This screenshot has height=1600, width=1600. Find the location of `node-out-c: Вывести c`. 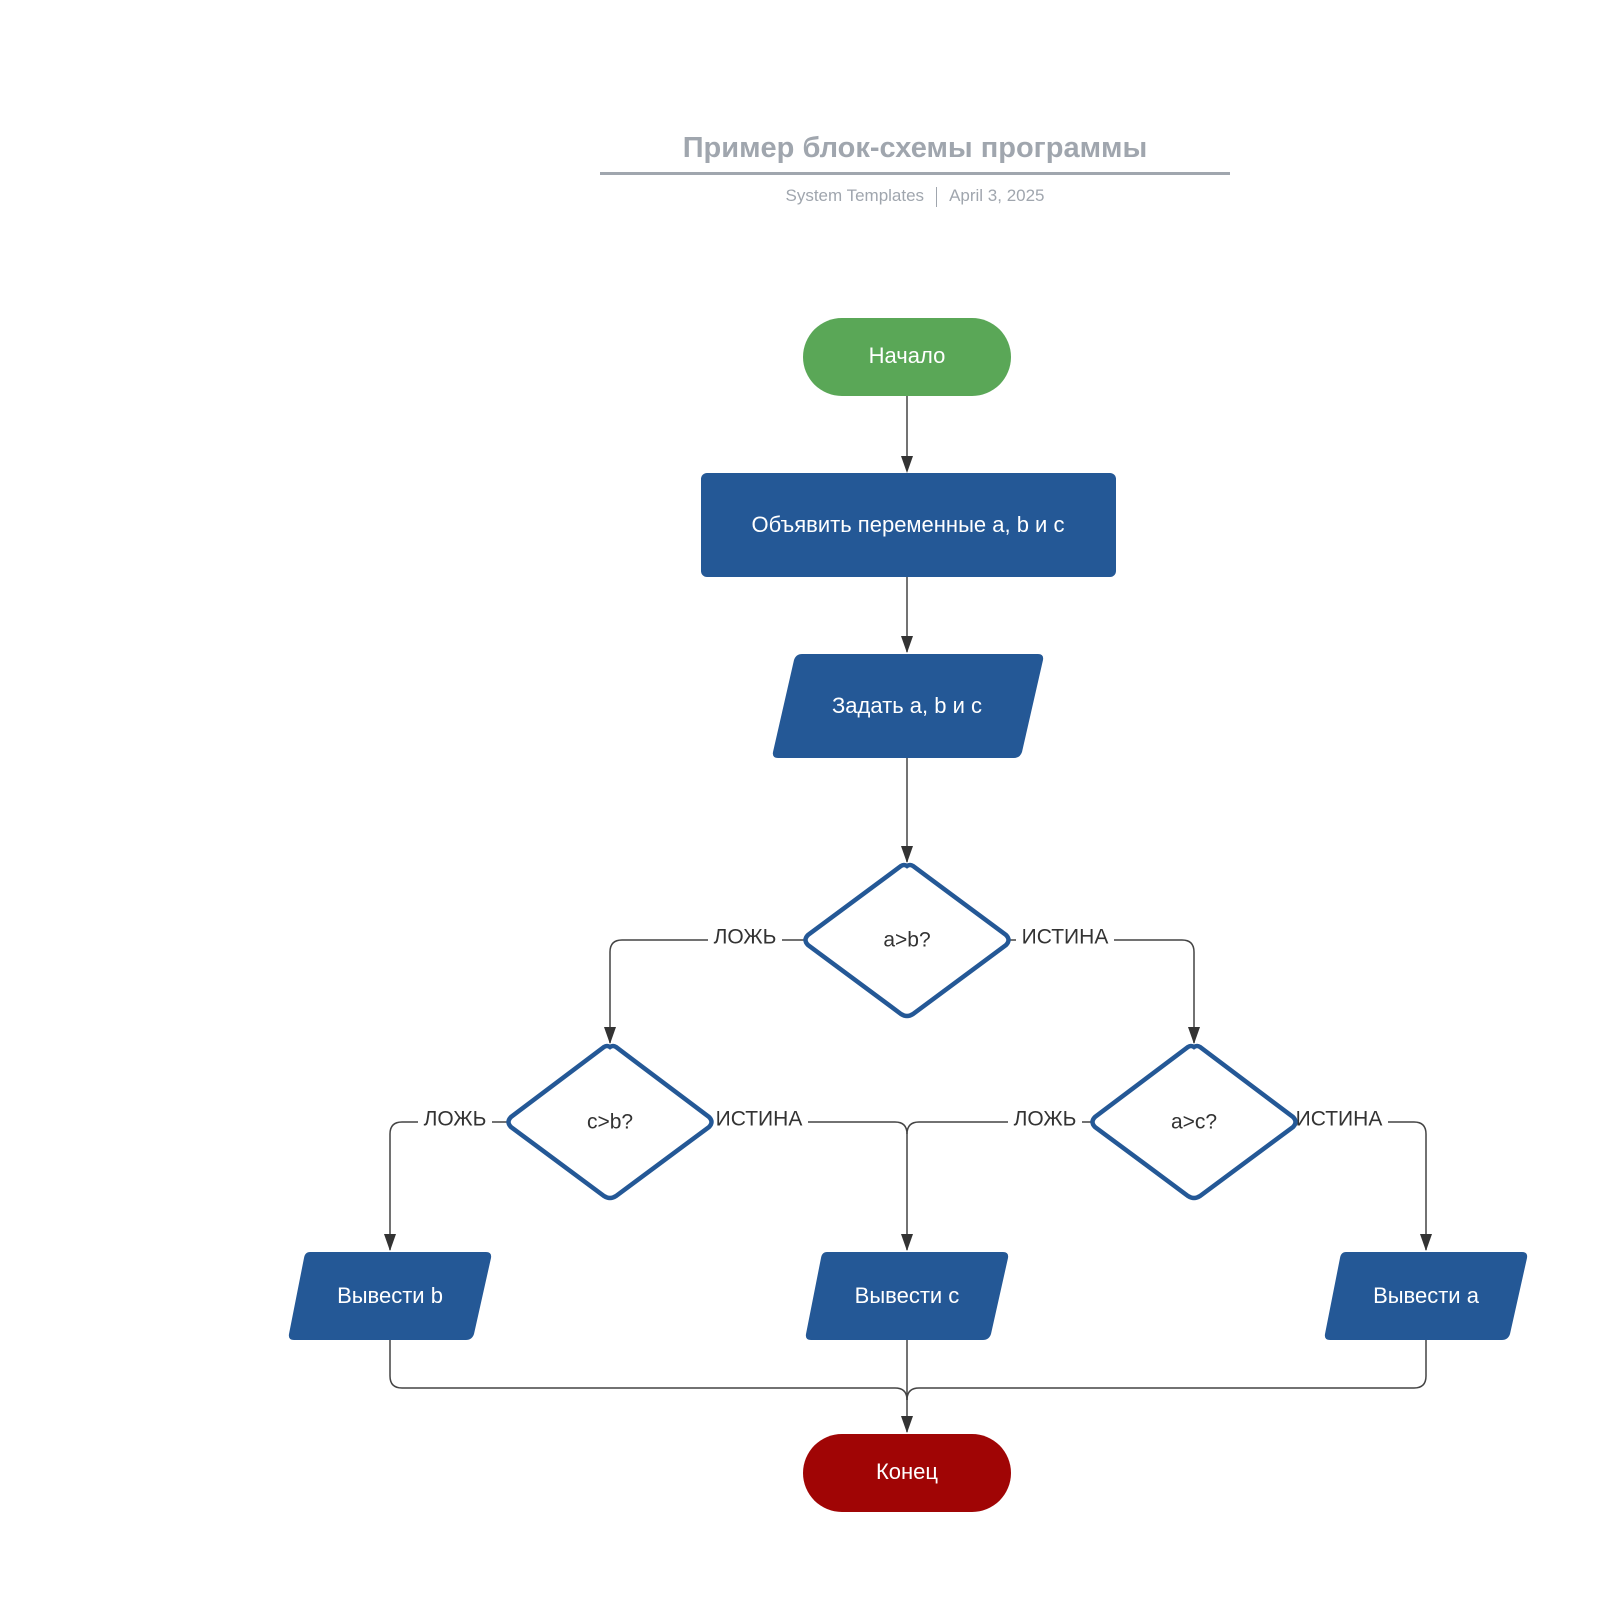

node-out-c: Вывести c is located at coordinates (907, 1296).